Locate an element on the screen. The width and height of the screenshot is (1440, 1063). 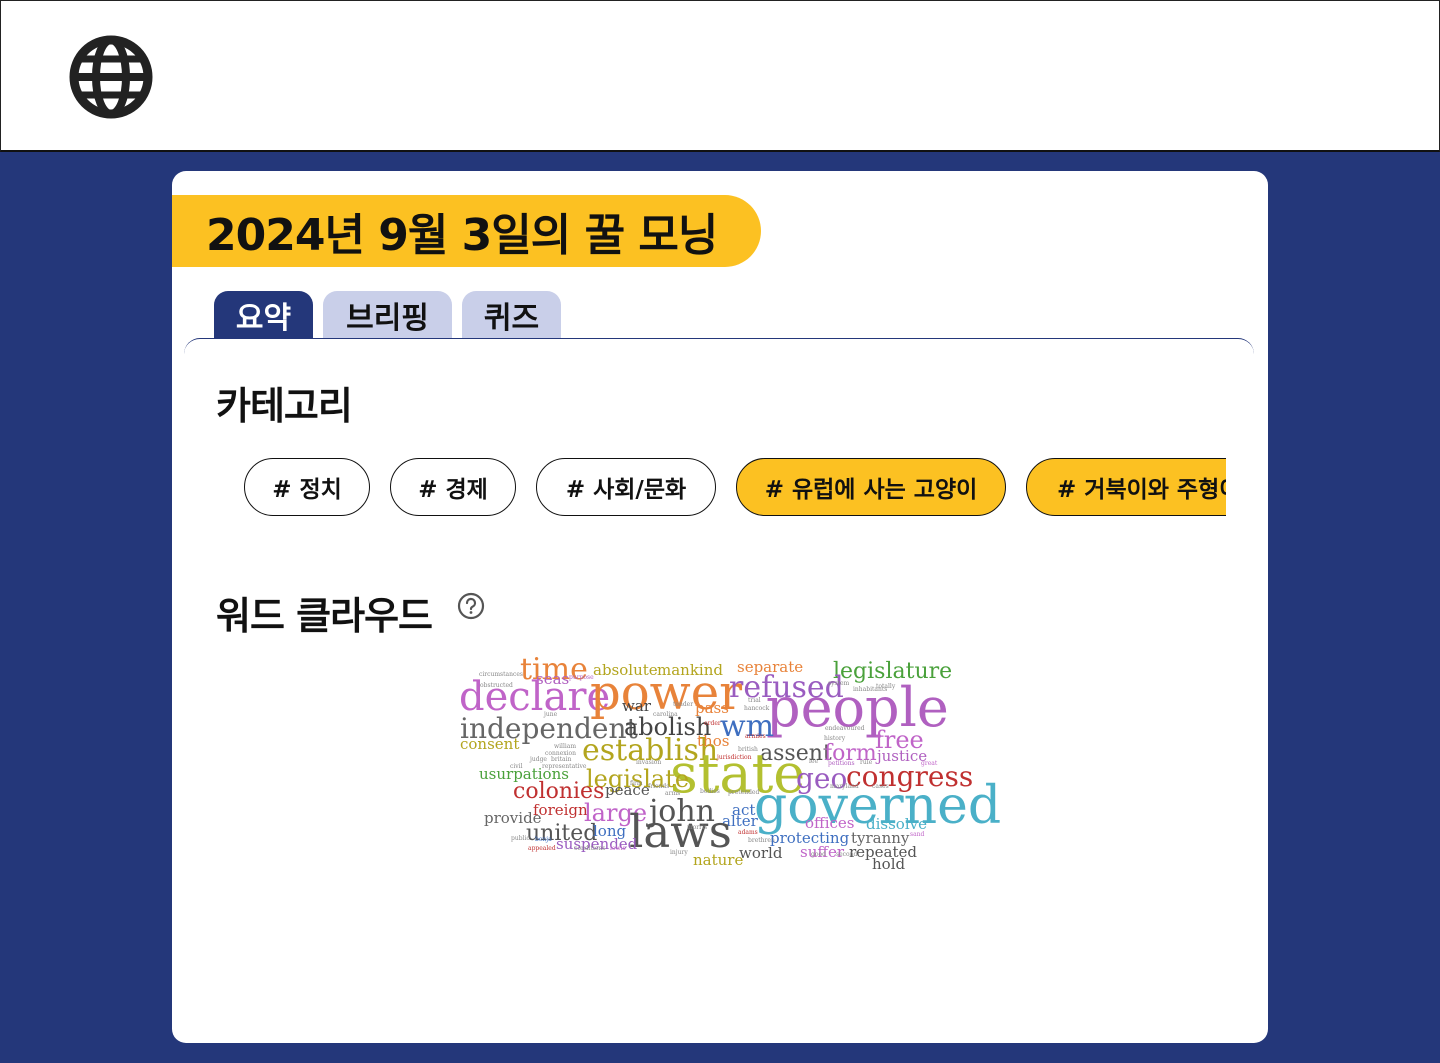
globe-icon is located at coordinates (111, 77).